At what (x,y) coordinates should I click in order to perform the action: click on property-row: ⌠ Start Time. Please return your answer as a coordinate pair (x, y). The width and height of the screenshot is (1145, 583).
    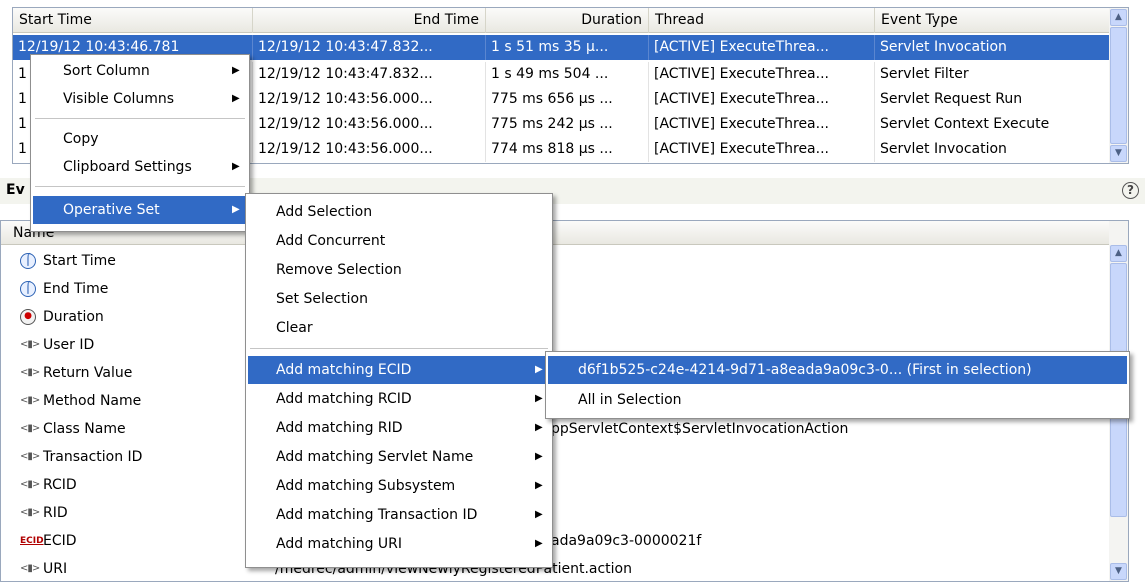
    Looking at the image, I should click on (555, 261).